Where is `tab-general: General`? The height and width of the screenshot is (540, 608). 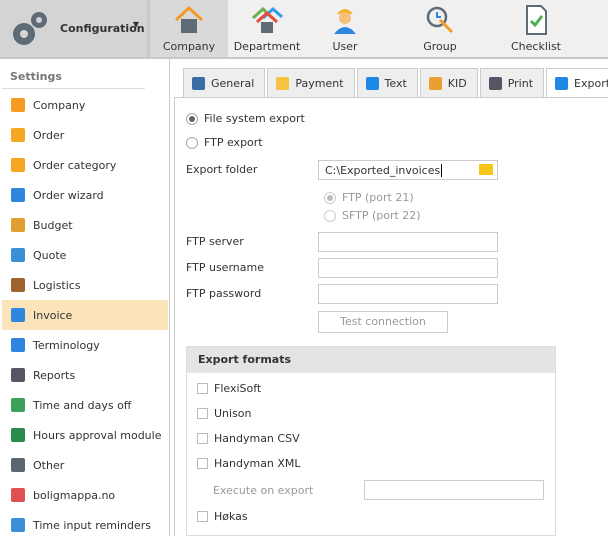
tab-general: General is located at coordinates (224, 83).